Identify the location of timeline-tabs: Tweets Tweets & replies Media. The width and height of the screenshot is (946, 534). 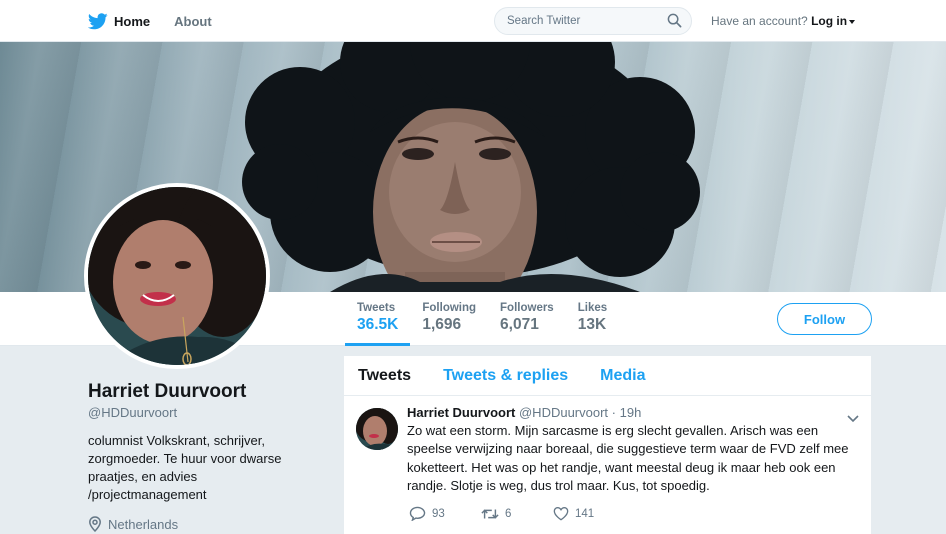
(607, 376).